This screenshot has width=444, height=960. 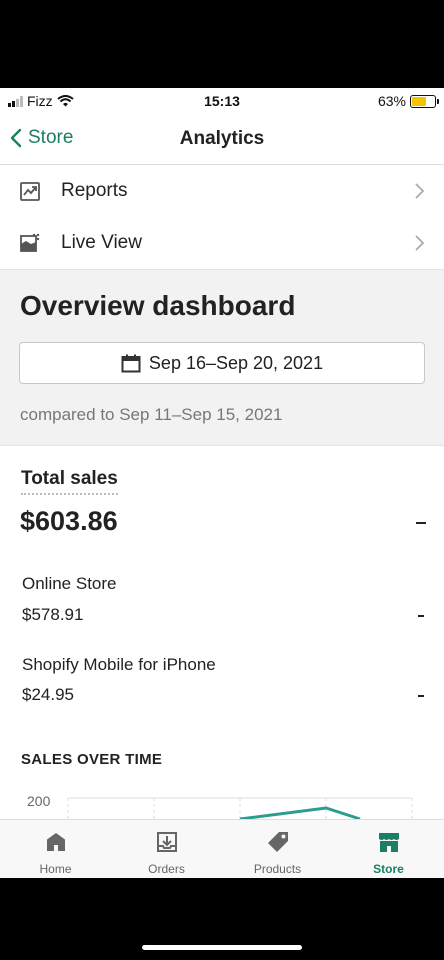 I want to click on menu-item-reports: Reports, so click(x=222, y=191).